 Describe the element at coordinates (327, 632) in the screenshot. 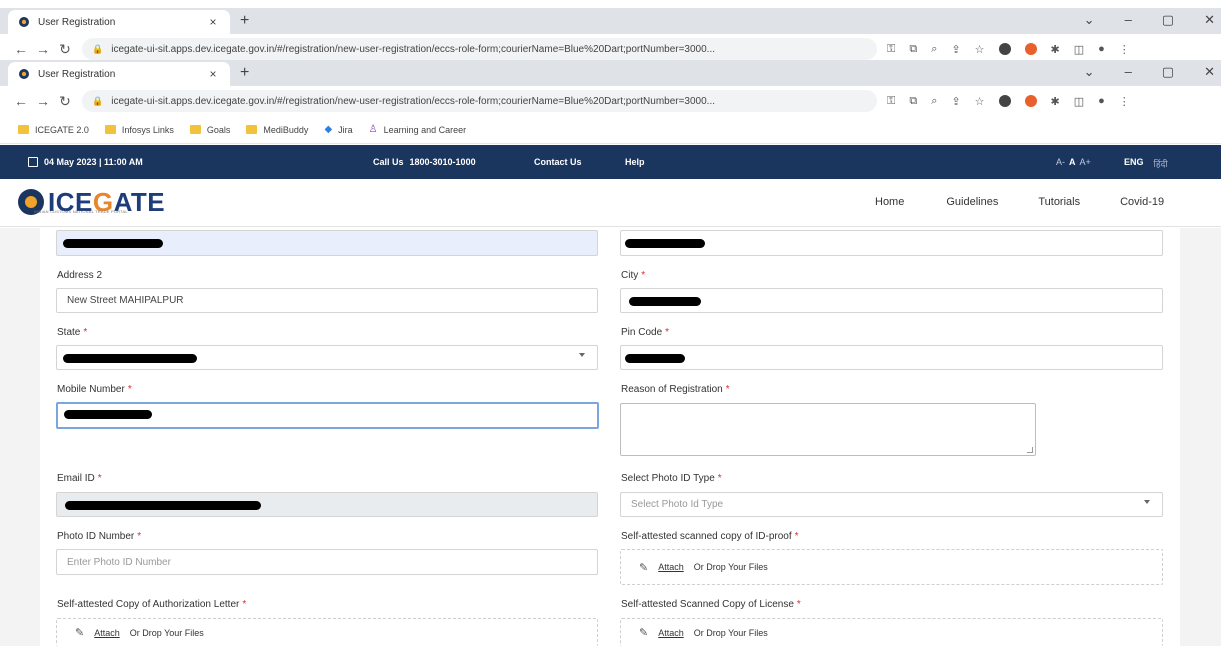

I see `auth-letter-dropzone: ✎ Attach Or Drop Your Files` at that location.